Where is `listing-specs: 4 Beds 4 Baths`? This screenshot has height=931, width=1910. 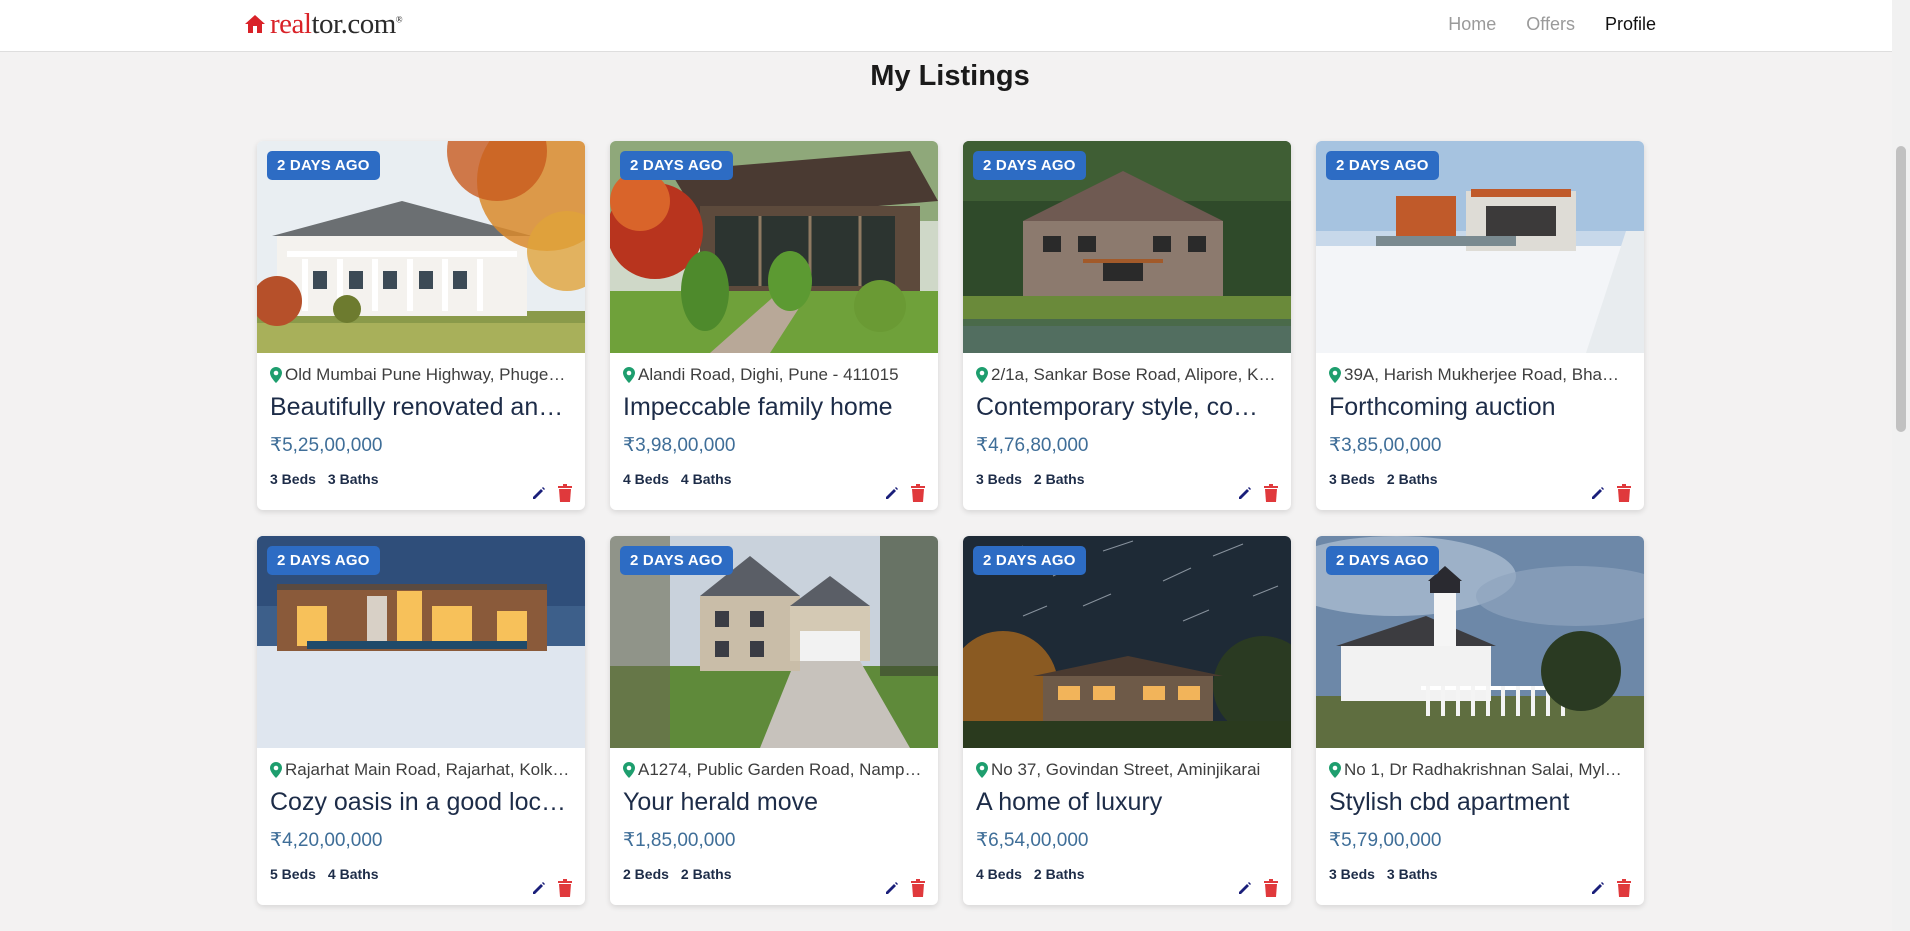 listing-specs: 4 Beds 4 Baths is located at coordinates (774, 479).